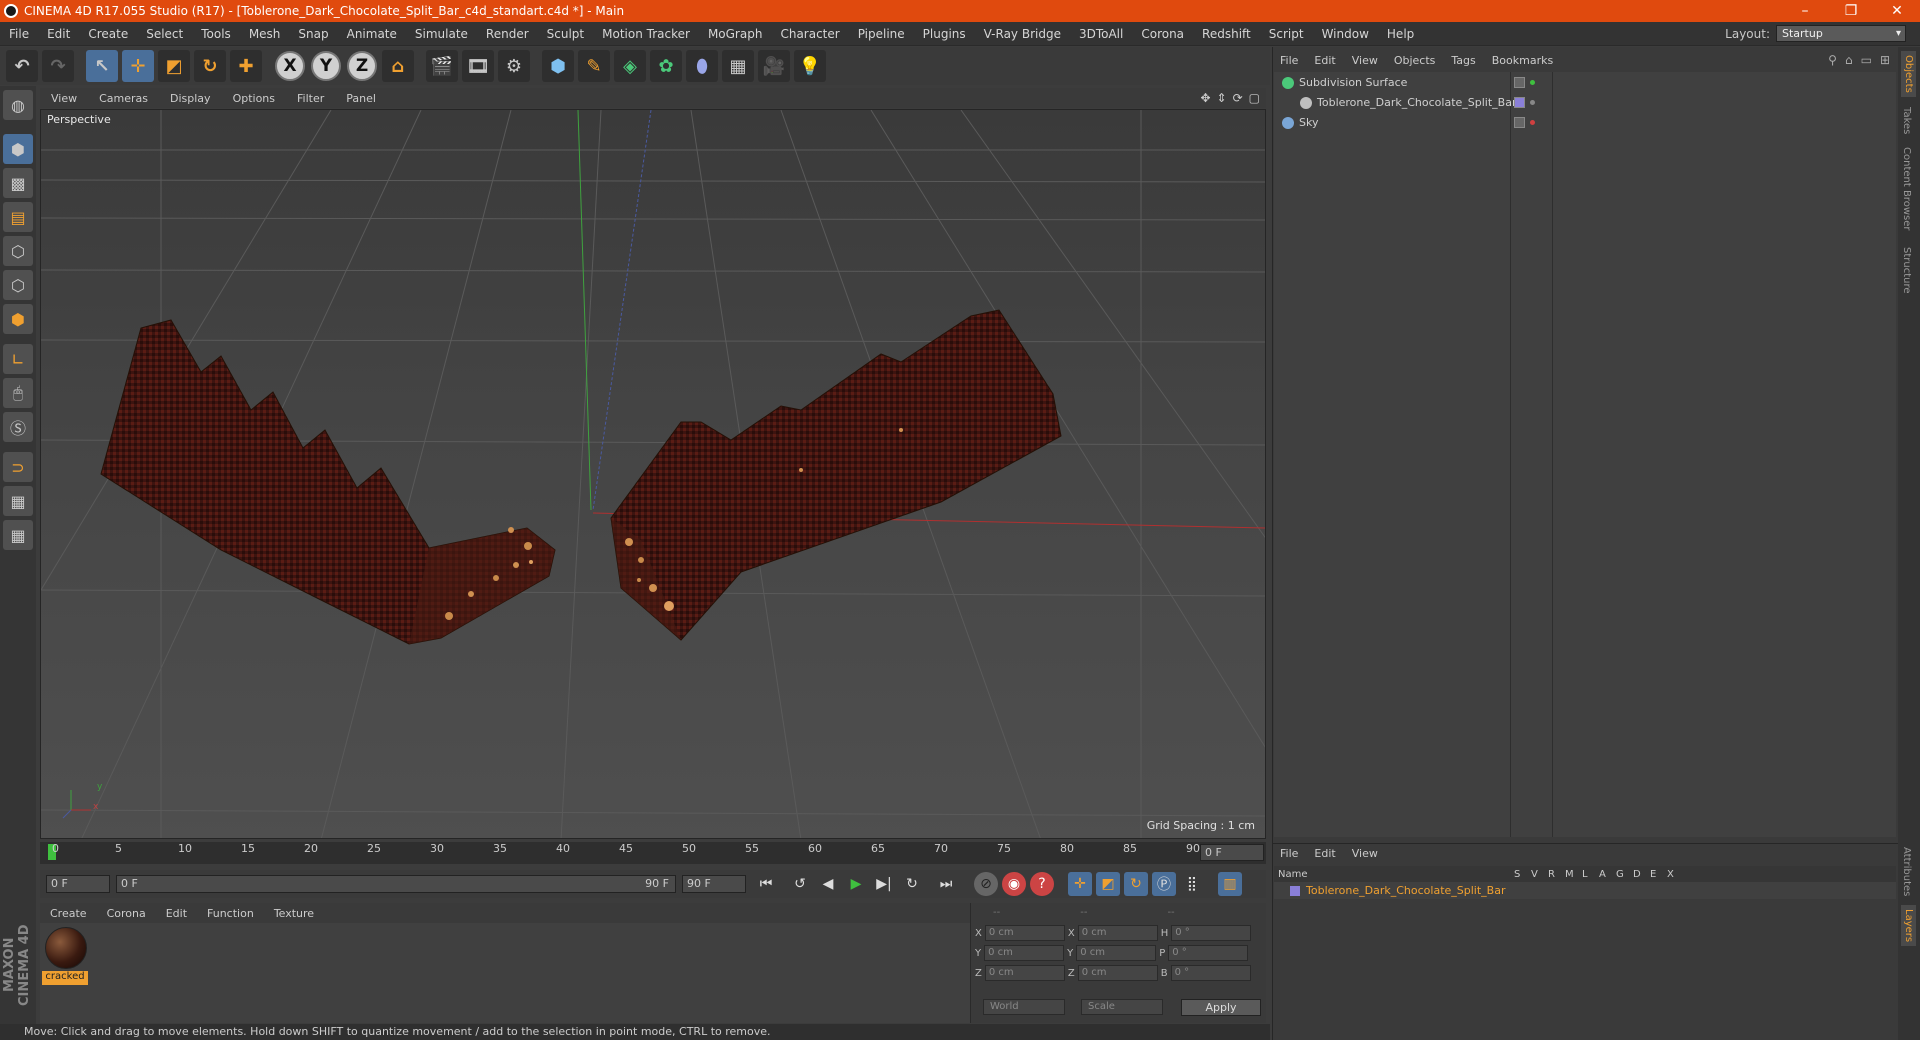 Image resolution: width=1920 pixels, height=1040 pixels. Describe the element at coordinates (58, 66) in the screenshot. I see `redo-icon: ↷` at that location.